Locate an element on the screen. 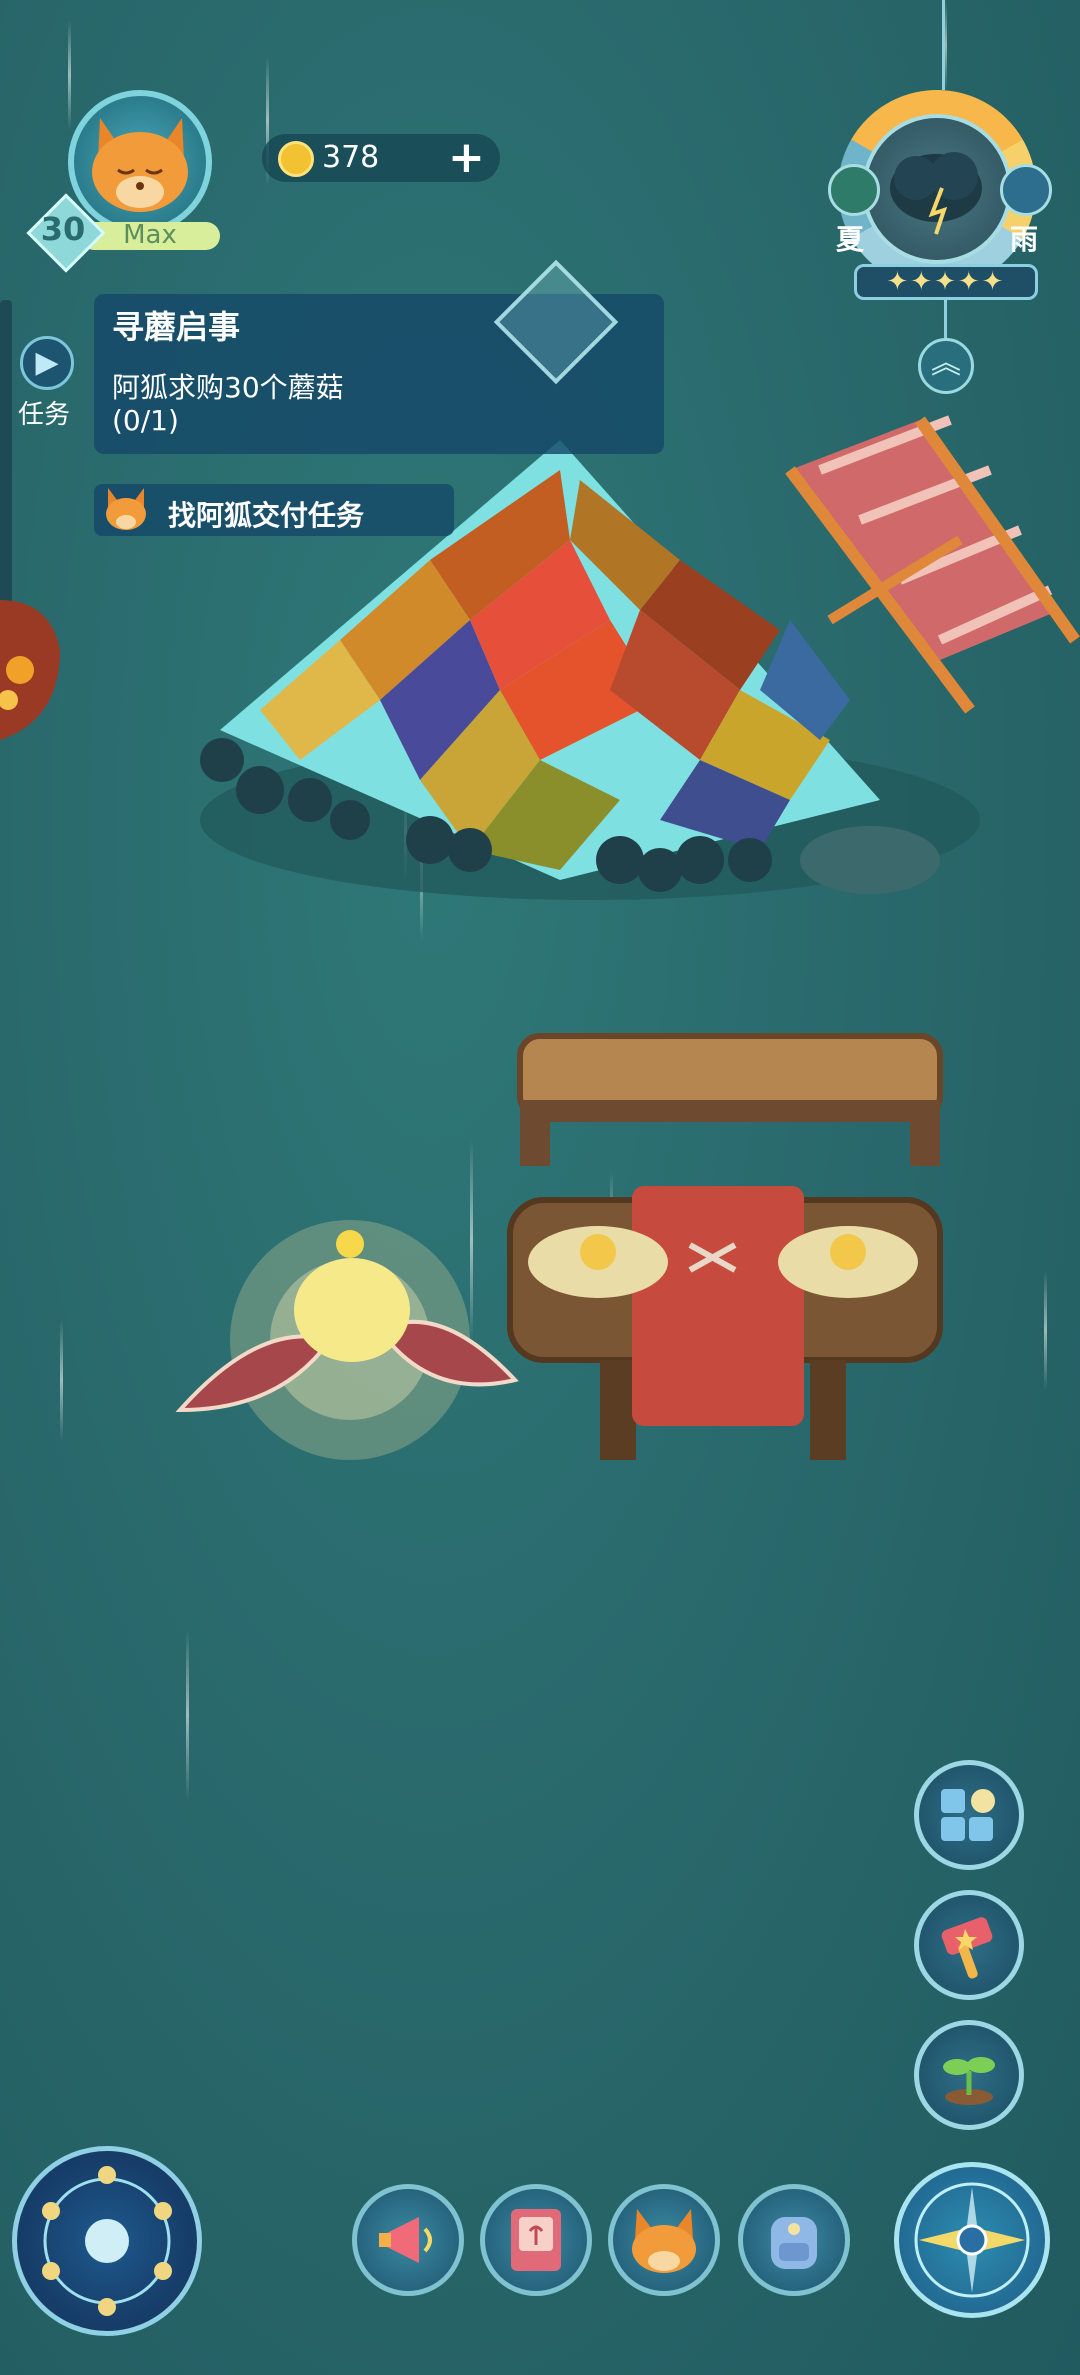 The width and height of the screenshot is (1080, 2375). friends-button is located at coordinates (664, 2240).